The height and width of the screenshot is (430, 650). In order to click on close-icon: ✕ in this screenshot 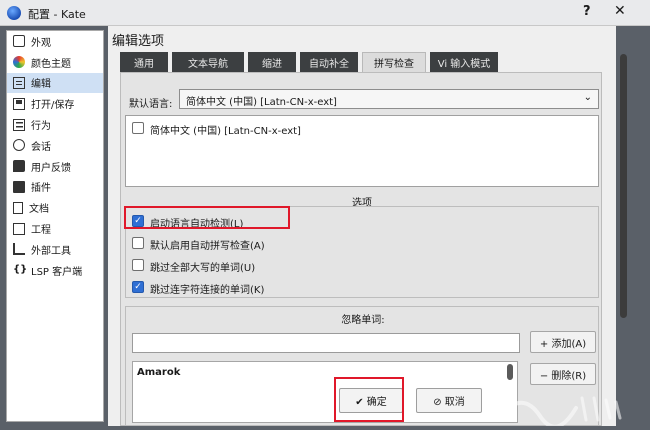, I will do `click(620, 11)`.